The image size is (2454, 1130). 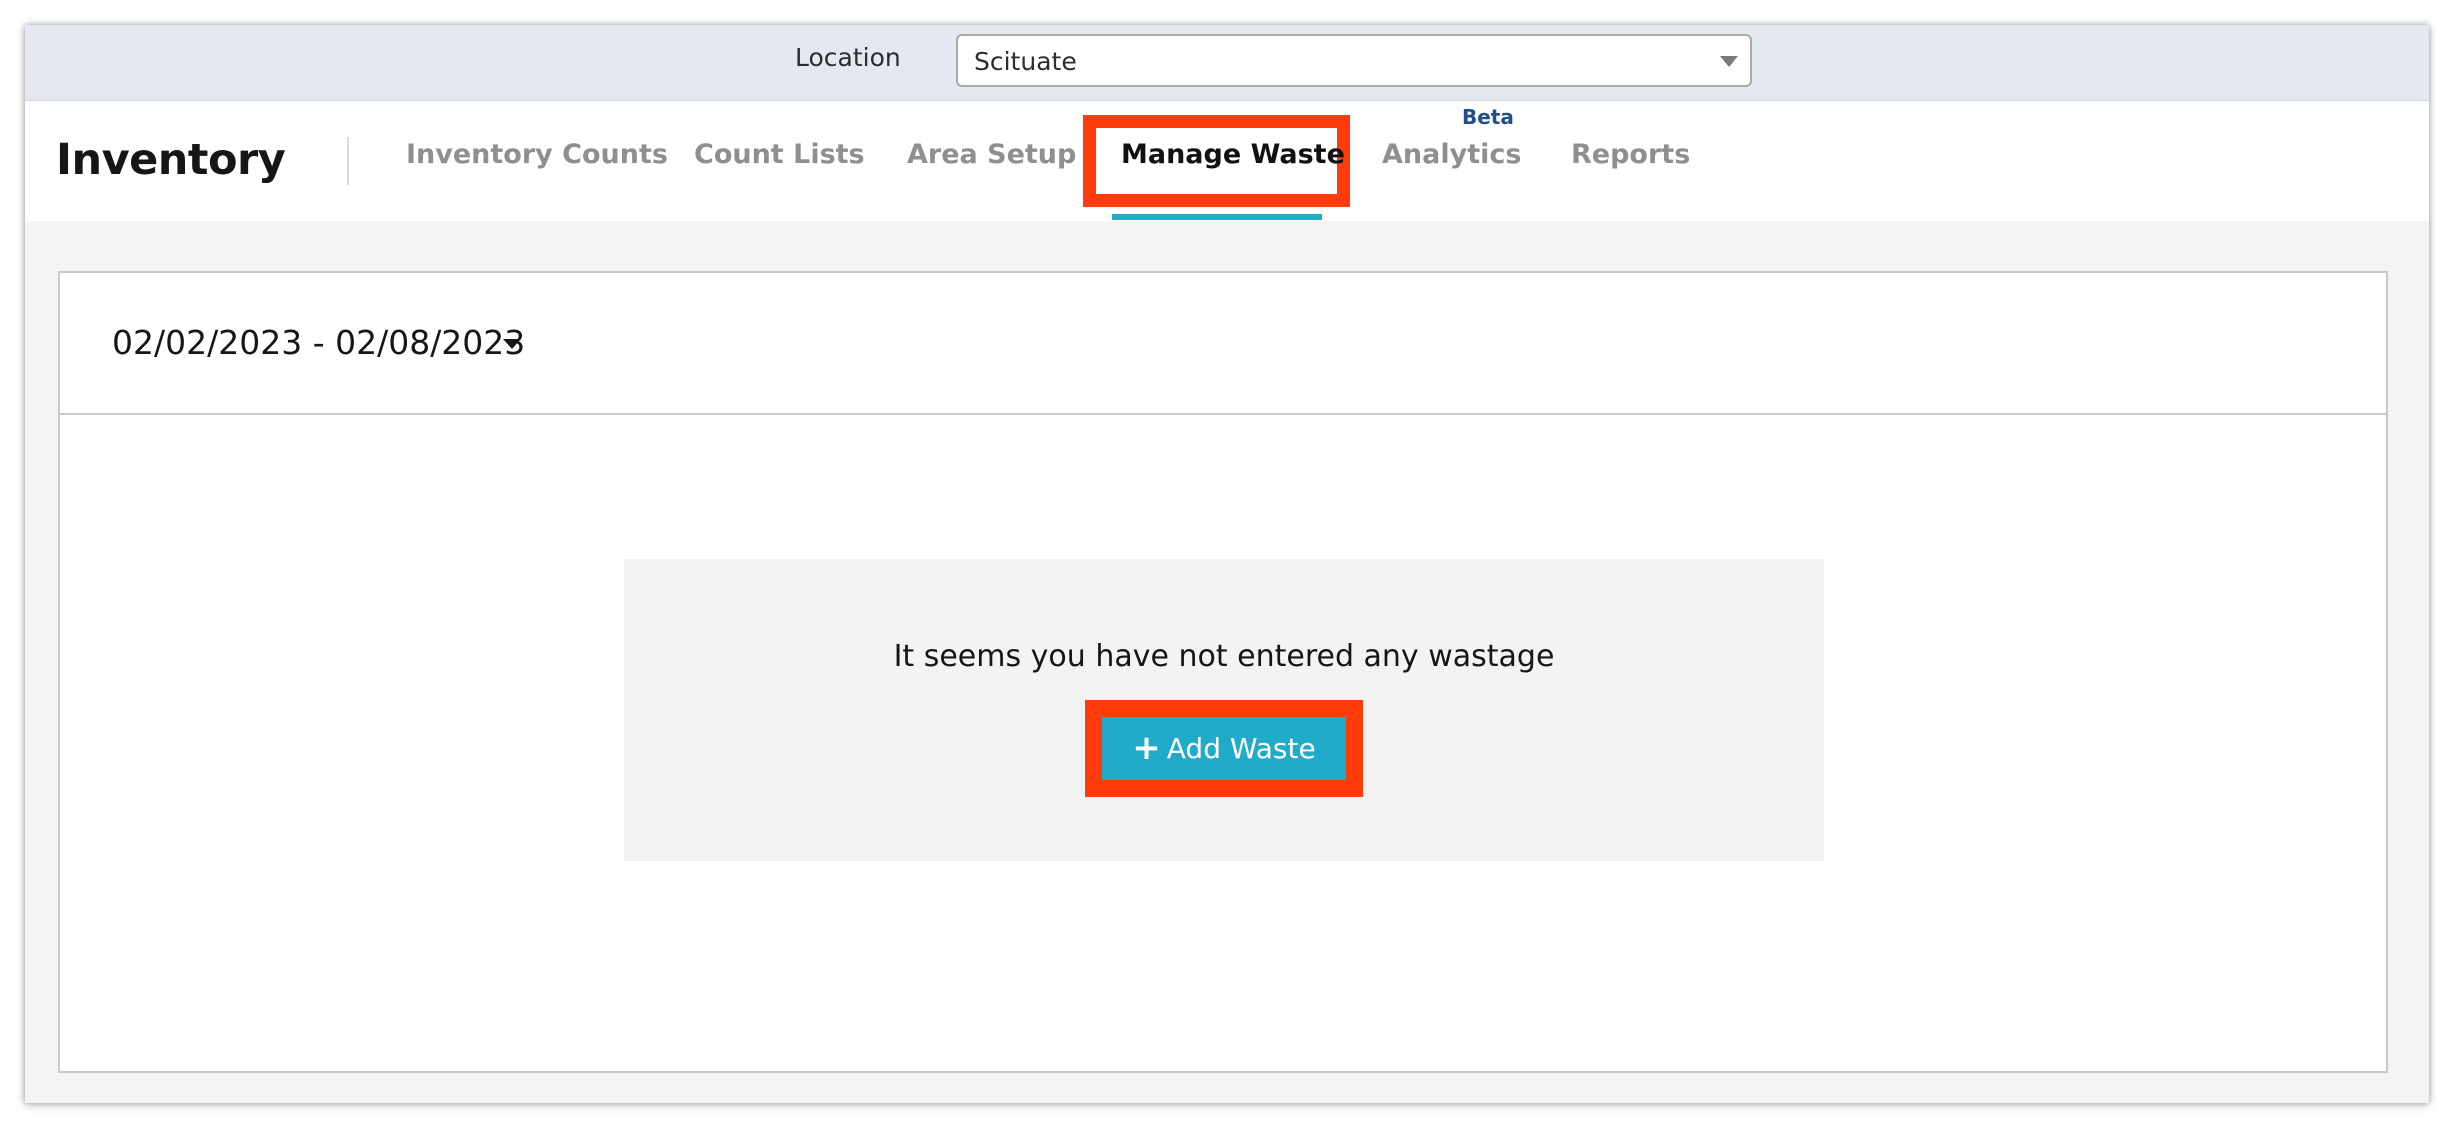 What do you see at coordinates (991, 155) in the screenshot?
I see `tab-area-setup: Area Setup` at bounding box center [991, 155].